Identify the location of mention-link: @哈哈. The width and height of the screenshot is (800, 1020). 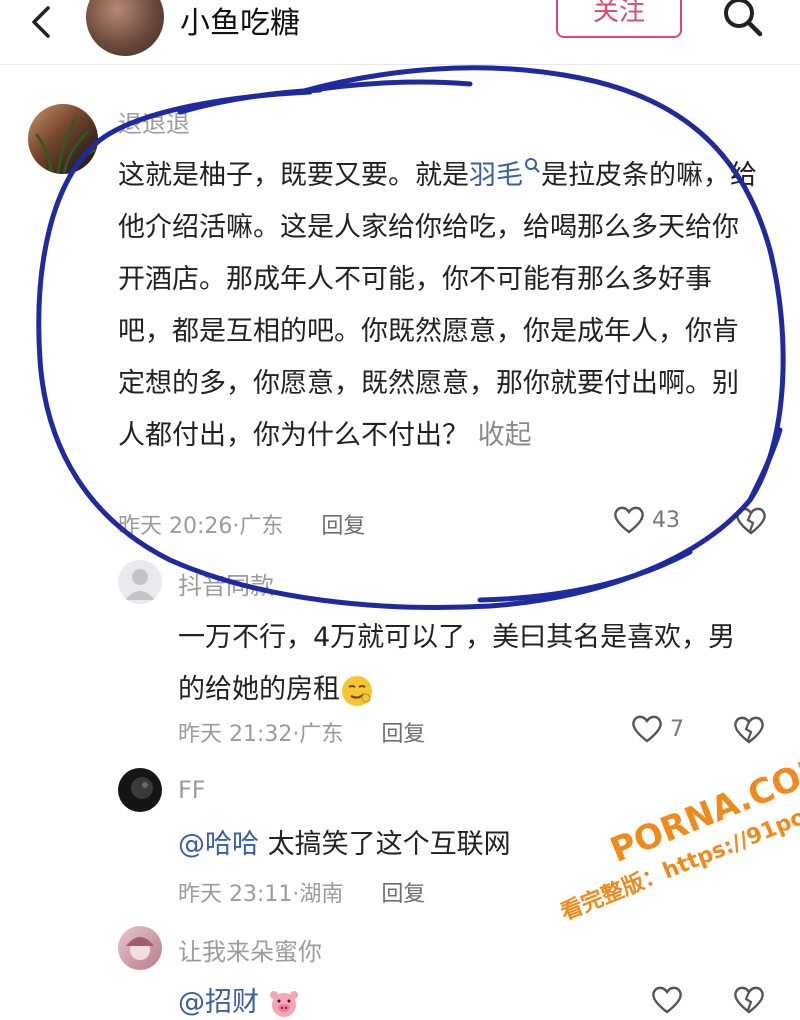
(218, 844).